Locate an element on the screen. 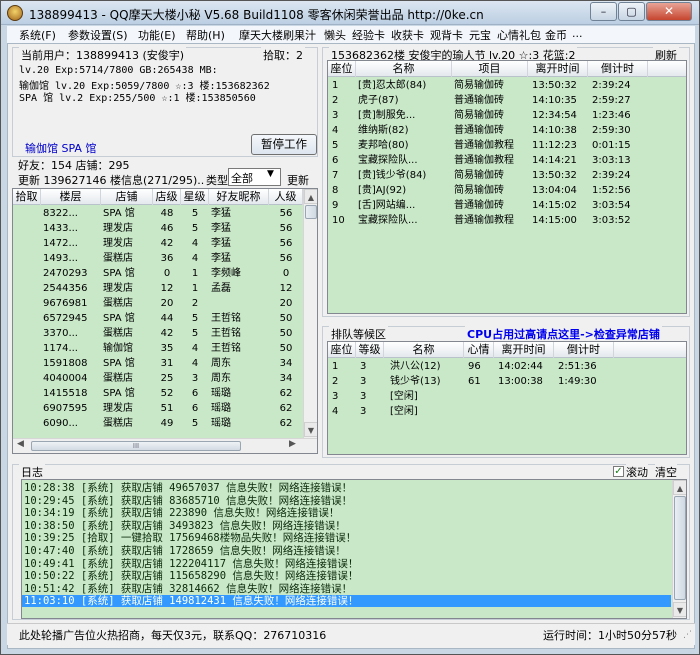 The height and width of the screenshot is (655, 700). table-row: 1415518 SPA 馆 52 6 瑶璐 62 is located at coordinates (165, 393).